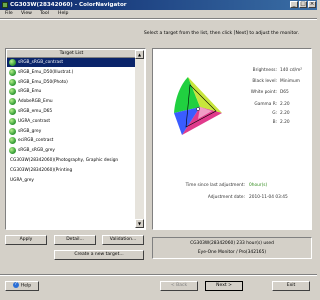  I want to click on brightness-value: 140 cd/m², so click(291, 70).